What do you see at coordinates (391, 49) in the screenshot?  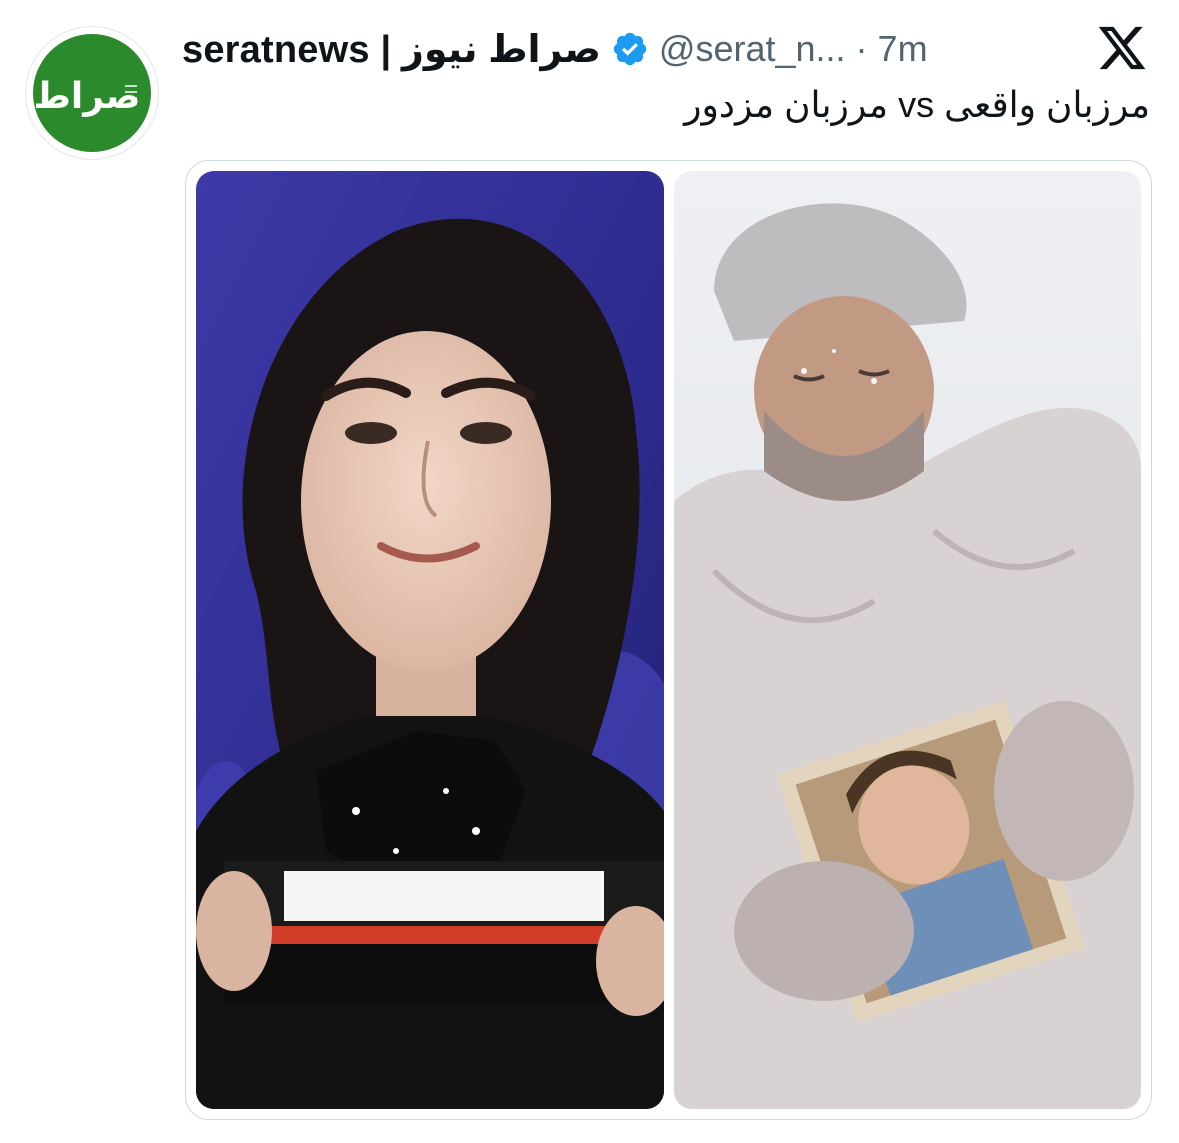 I see `display-name: seratnews | صراط نیوز` at bounding box center [391, 49].